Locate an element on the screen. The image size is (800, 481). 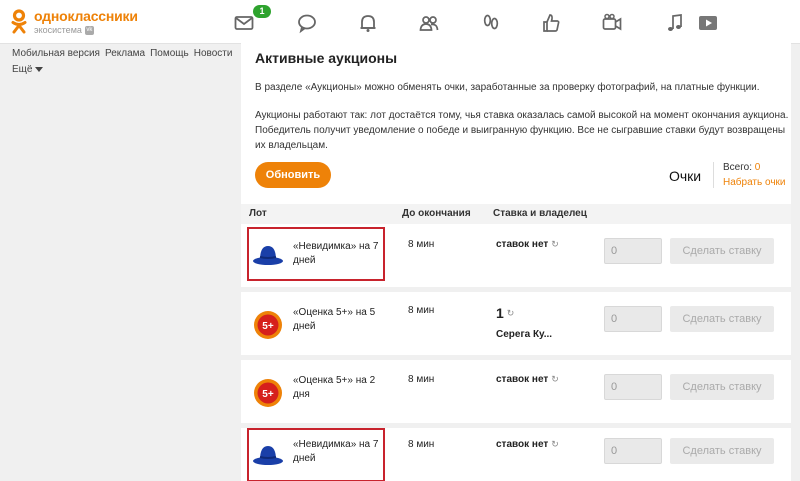
video-icon is located at coordinates (708, 23).